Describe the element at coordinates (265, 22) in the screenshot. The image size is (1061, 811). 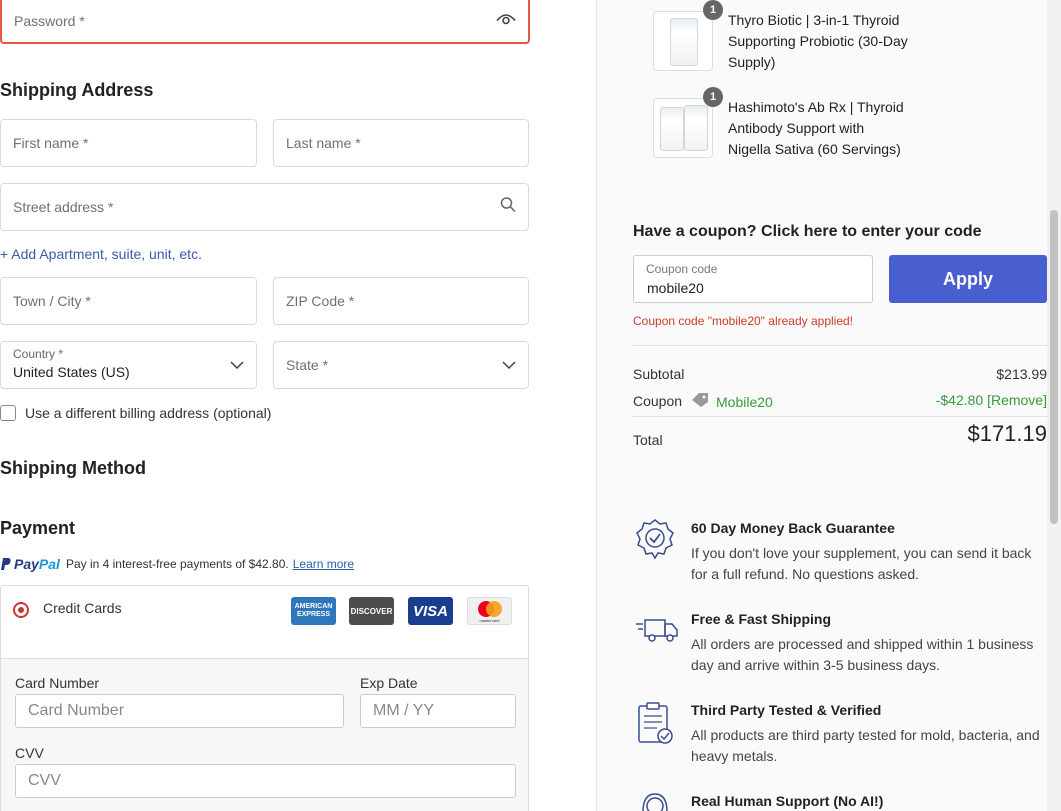
I see `password-field: Password *` at that location.